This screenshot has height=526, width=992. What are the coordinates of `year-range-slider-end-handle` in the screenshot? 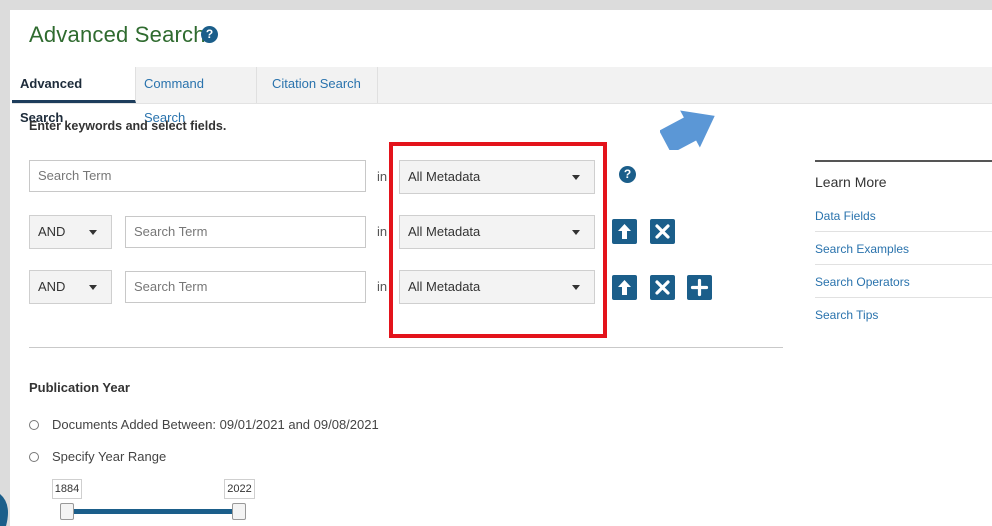 It's located at (239, 511).